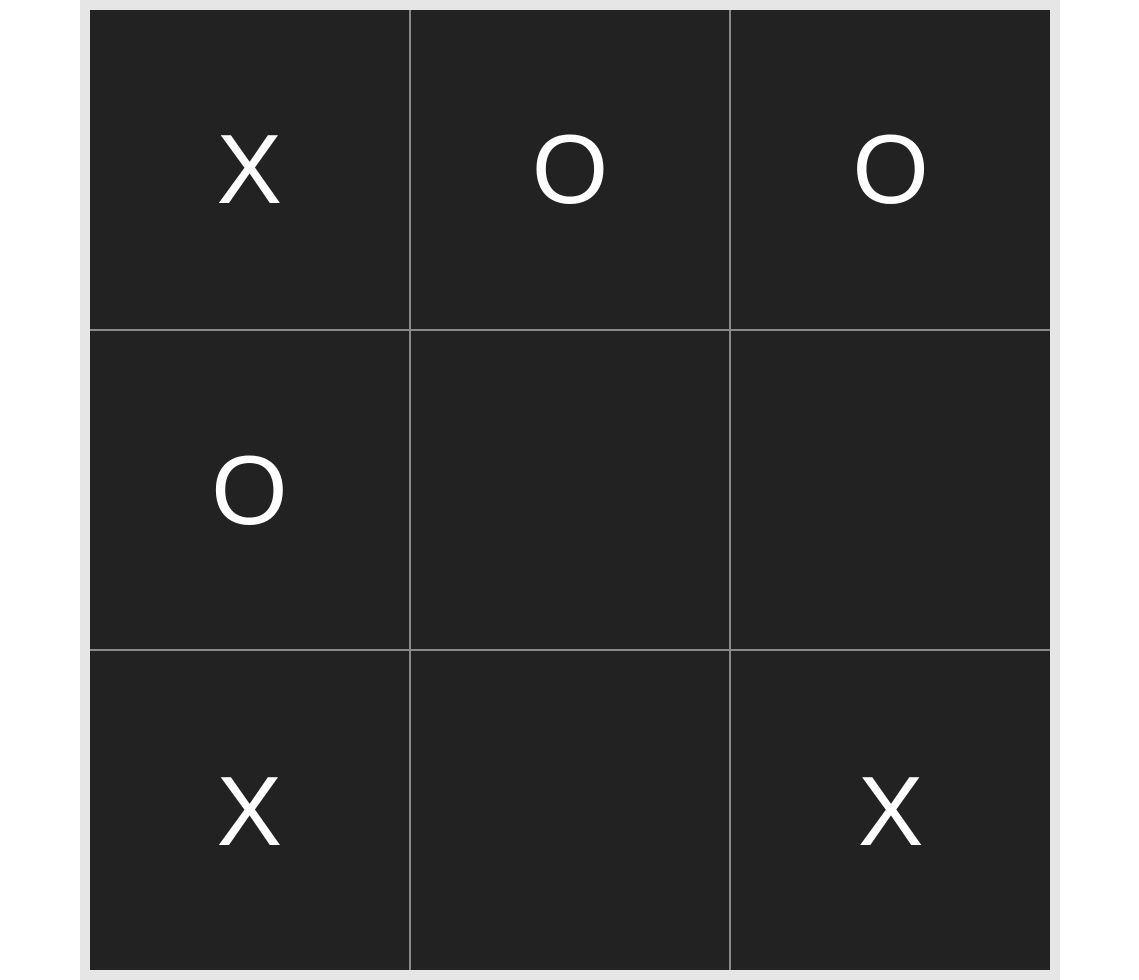  What do you see at coordinates (890, 490) in the screenshot?
I see `cell-r2c3` at bounding box center [890, 490].